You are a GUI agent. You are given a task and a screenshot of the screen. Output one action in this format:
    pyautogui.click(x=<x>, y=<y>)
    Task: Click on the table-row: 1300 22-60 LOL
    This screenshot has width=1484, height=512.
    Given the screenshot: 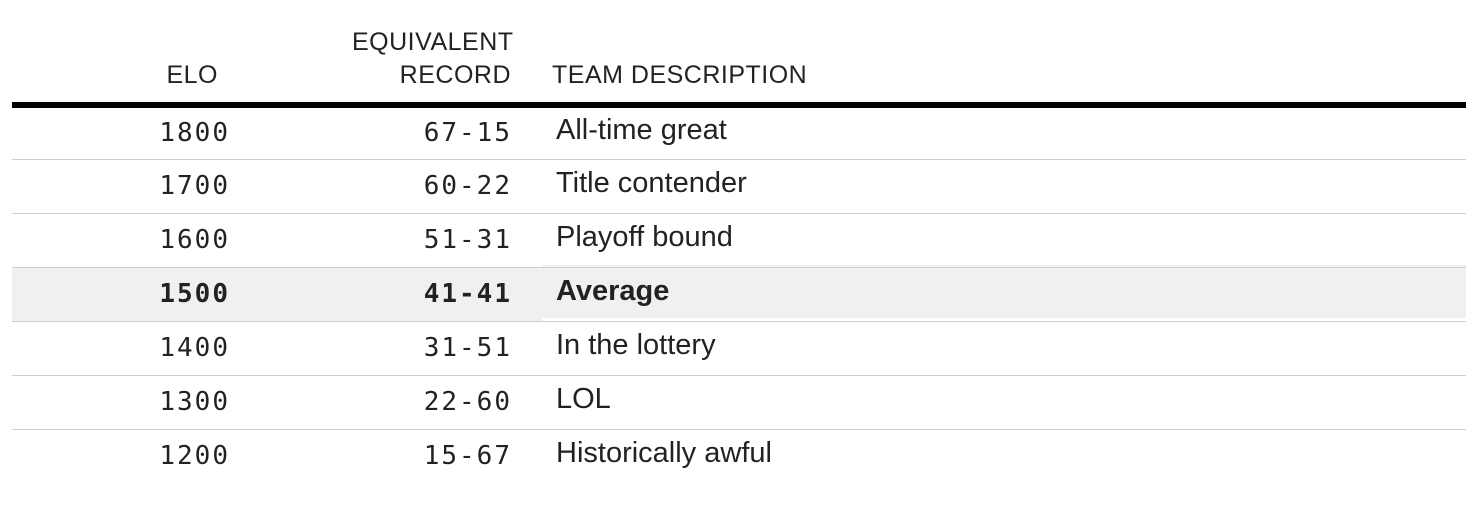 What is the action you would take?
    pyautogui.click(x=739, y=402)
    